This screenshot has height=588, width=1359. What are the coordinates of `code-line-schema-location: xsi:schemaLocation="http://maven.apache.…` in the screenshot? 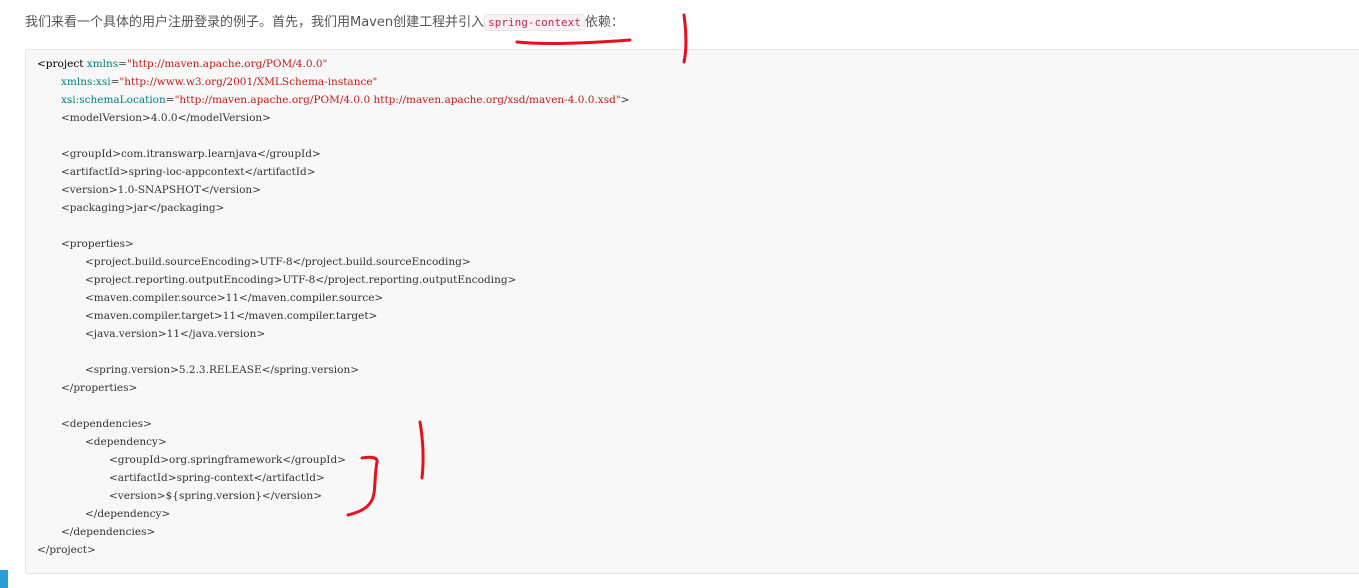 It's located at (345, 100).